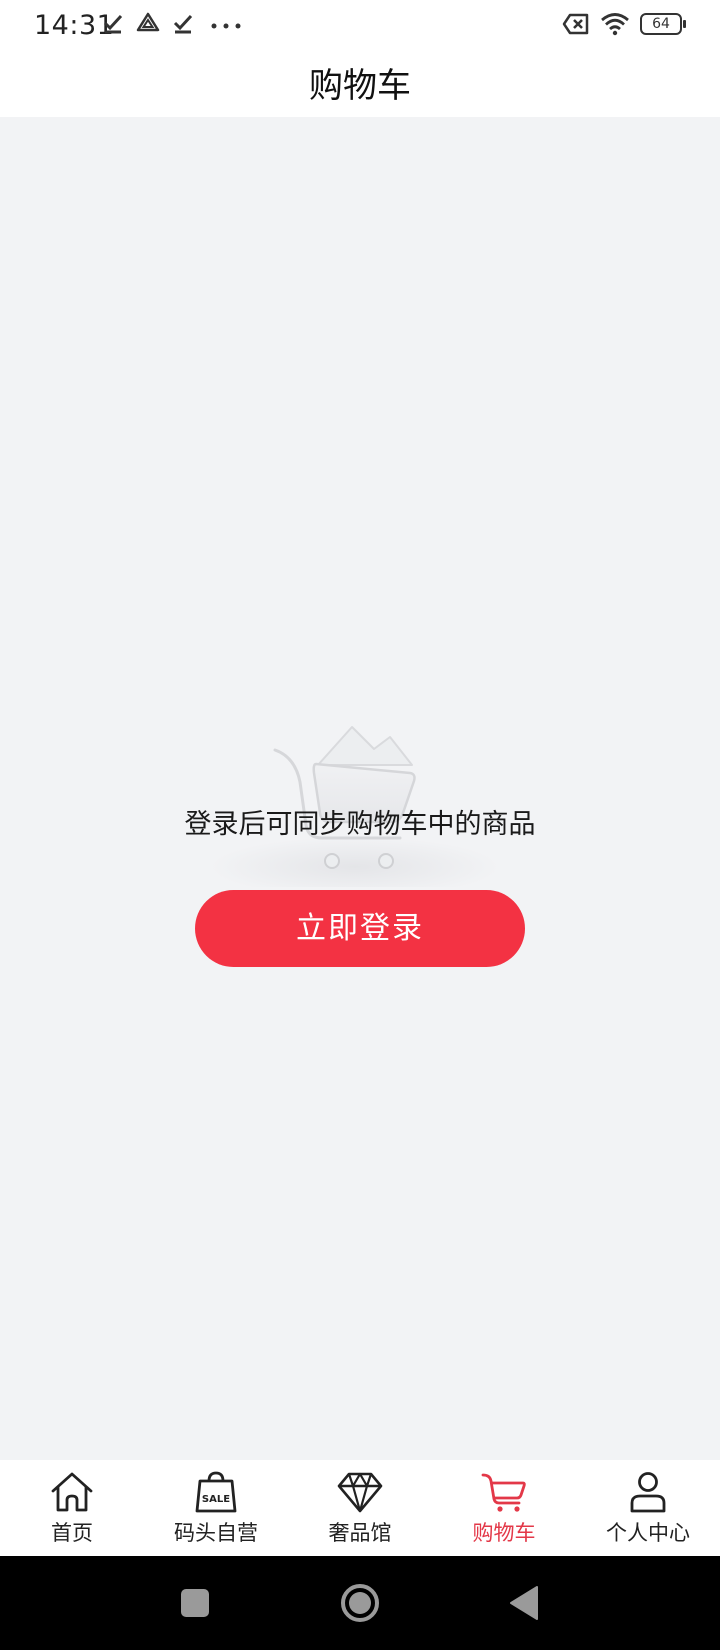  What do you see at coordinates (360, 28) in the screenshot?
I see `status-bar: 14:31 64` at bounding box center [360, 28].